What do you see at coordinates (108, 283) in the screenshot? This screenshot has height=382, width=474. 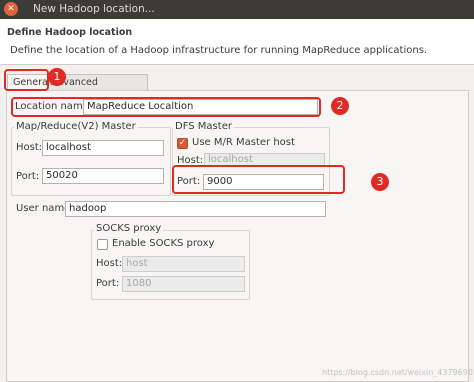 I see `socks-port-label: Port:` at bounding box center [108, 283].